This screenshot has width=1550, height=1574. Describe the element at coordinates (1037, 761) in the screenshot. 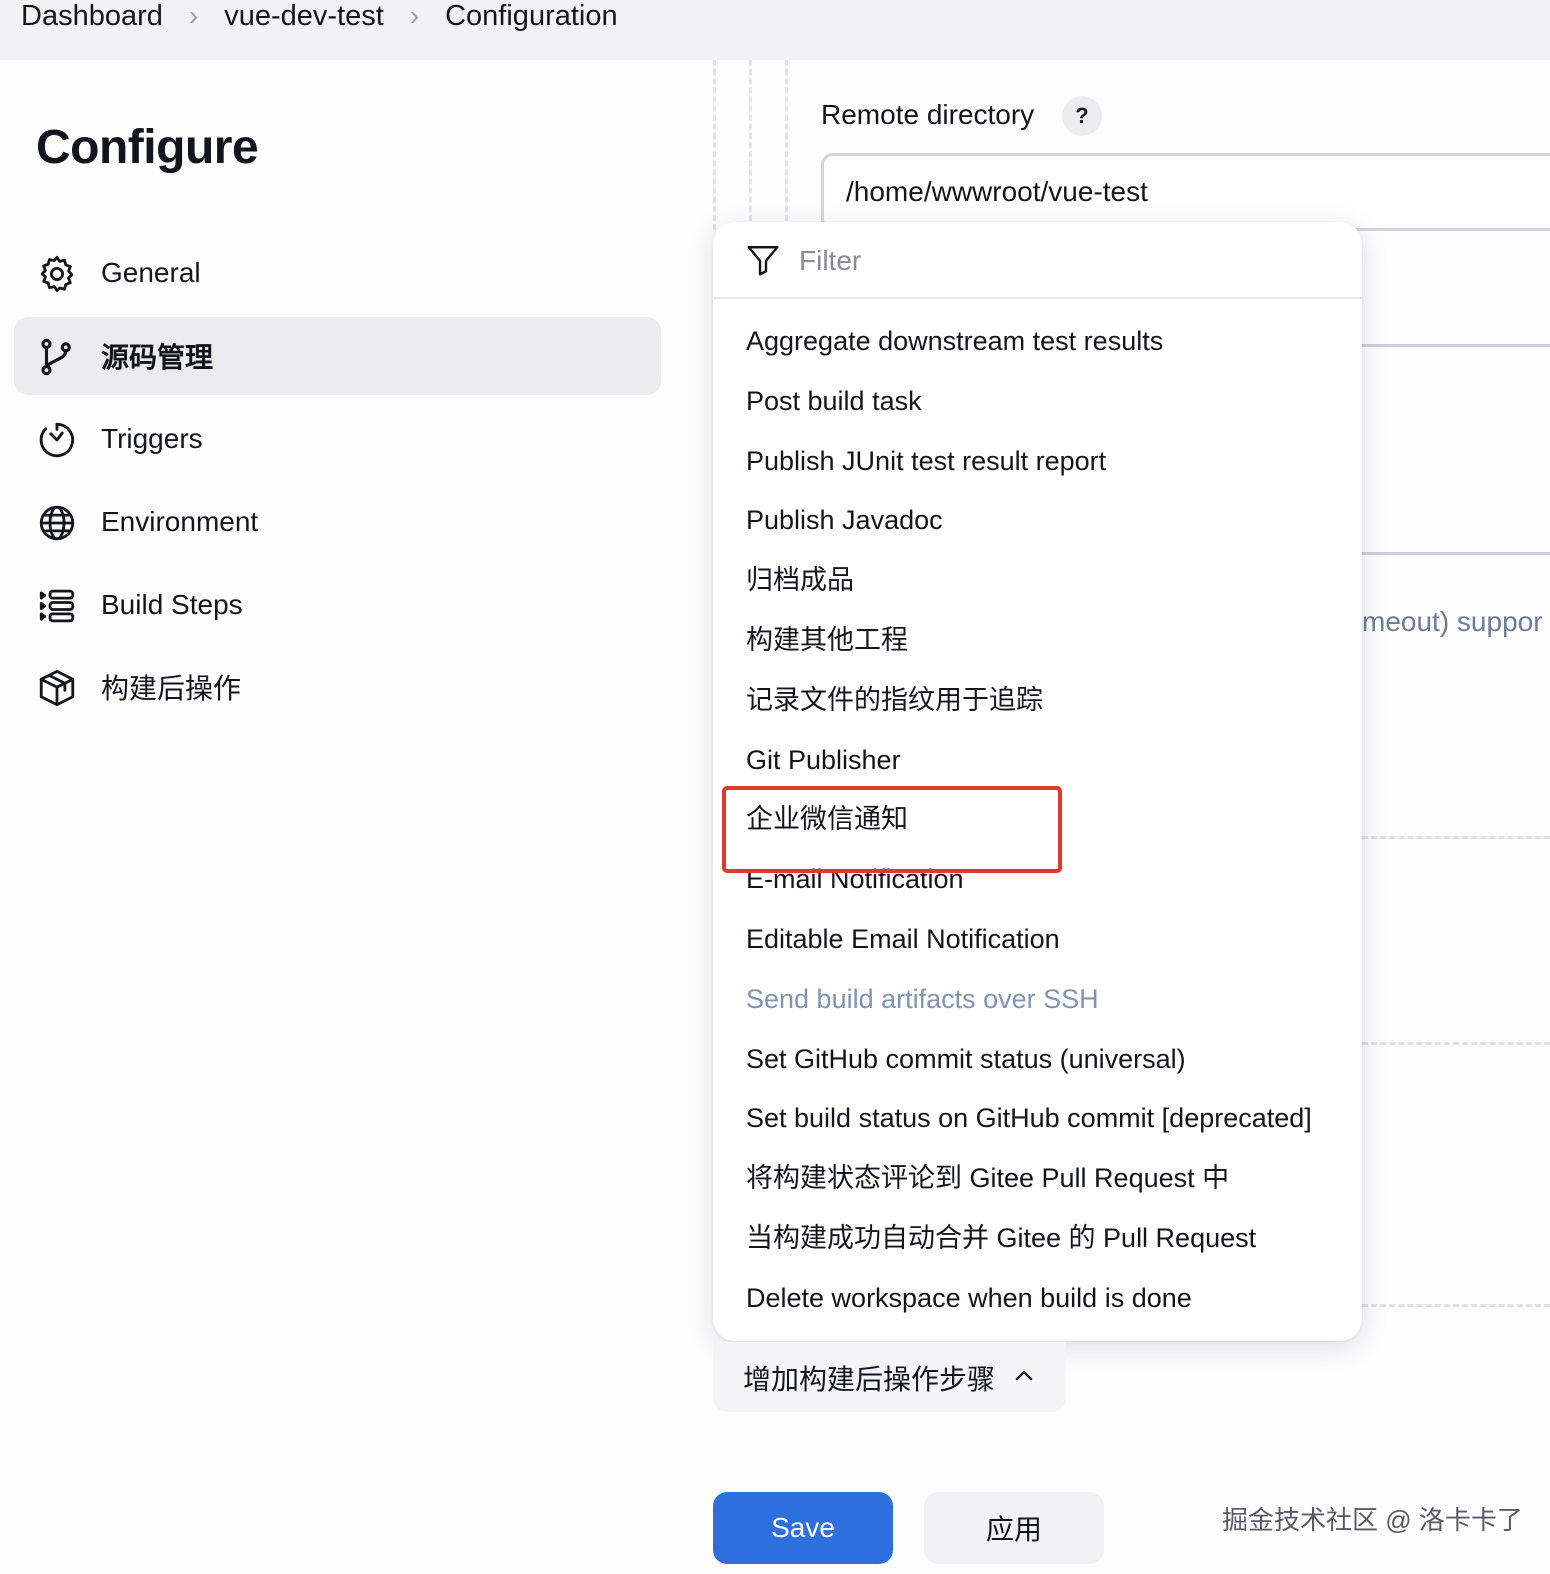

I see `menu-item-git-publisher: Git Publisher` at that location.